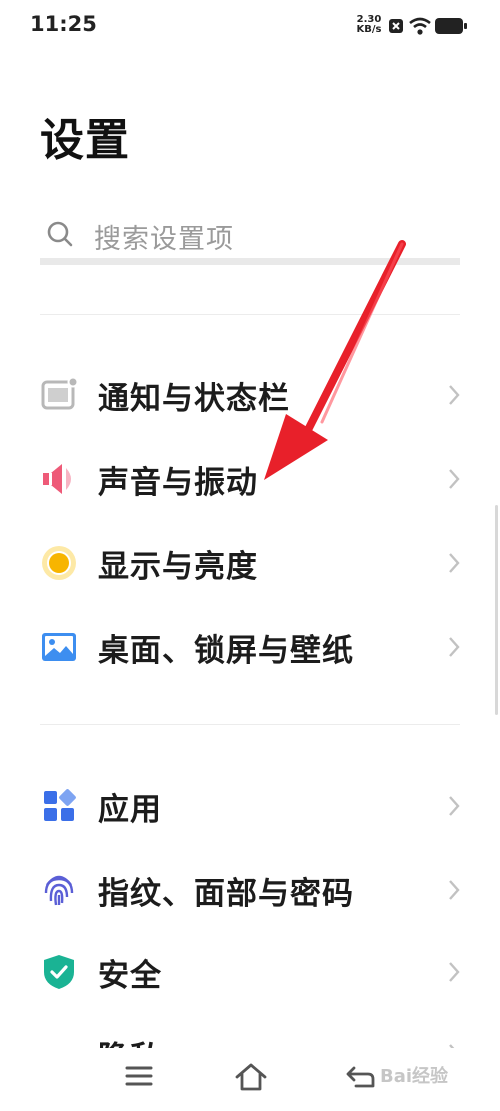  I want to click on settings-item-label: 应用, so click(130, 810).